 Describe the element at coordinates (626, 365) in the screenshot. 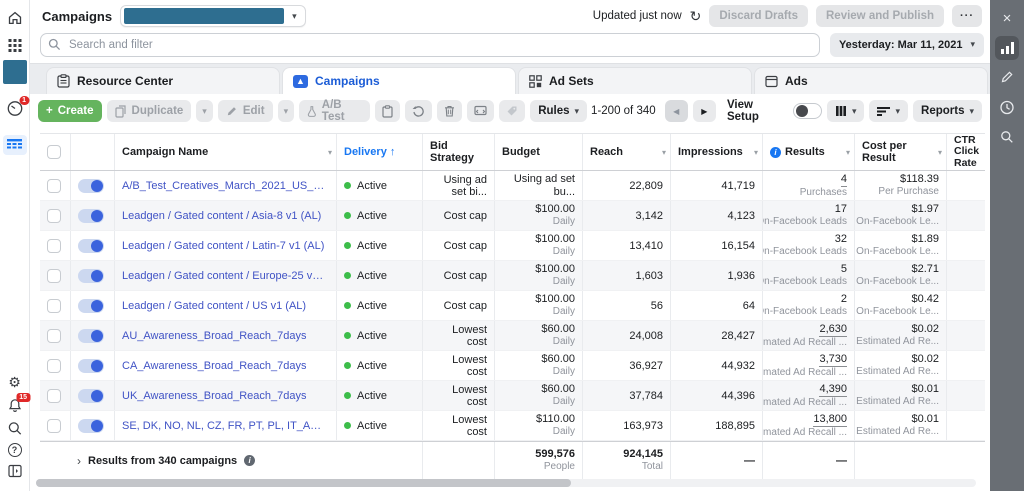

I see `reach-cell: 36,927` at that location.